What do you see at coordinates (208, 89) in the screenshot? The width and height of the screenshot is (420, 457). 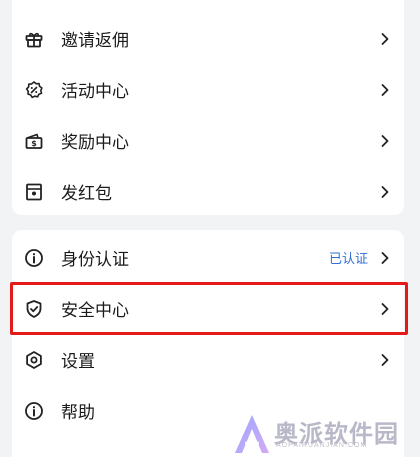 I see `menu-item-activity-center: 活动中心` at bounding box center [208, 89].